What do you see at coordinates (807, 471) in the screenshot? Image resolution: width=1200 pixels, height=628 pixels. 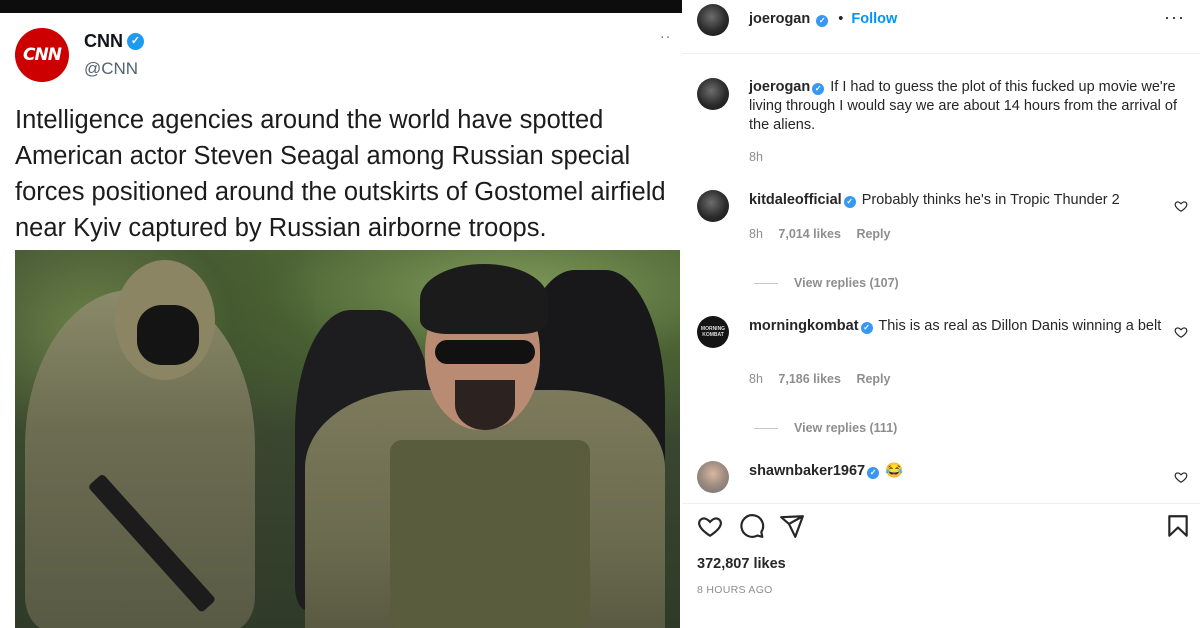 I see `comment-username: shawnbaker1967` at bounding box center [807, 471].